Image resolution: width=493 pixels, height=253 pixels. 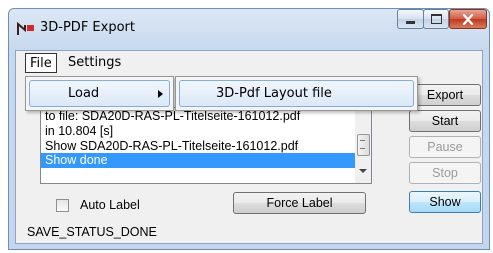 I want to click on maximize-icon, so click(x=436, y=19).